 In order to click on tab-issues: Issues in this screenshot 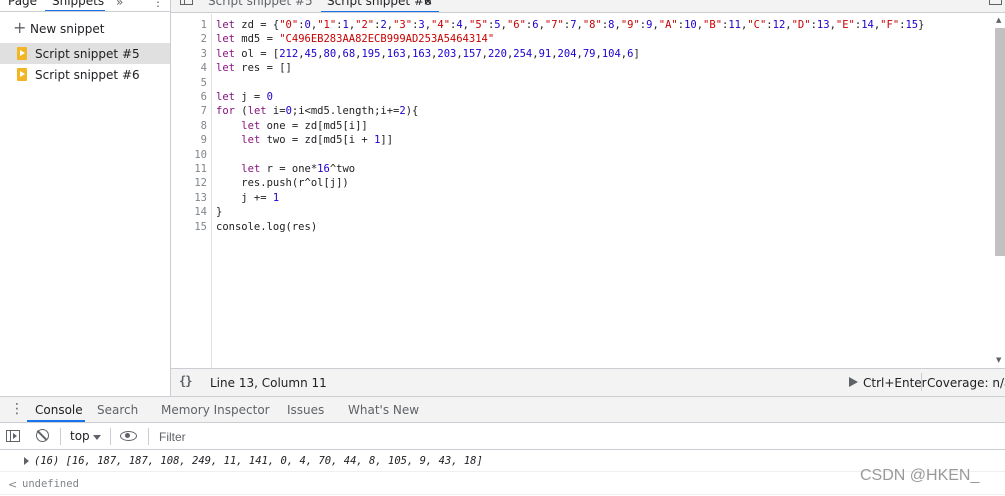, I will do `click(305, 410)`.